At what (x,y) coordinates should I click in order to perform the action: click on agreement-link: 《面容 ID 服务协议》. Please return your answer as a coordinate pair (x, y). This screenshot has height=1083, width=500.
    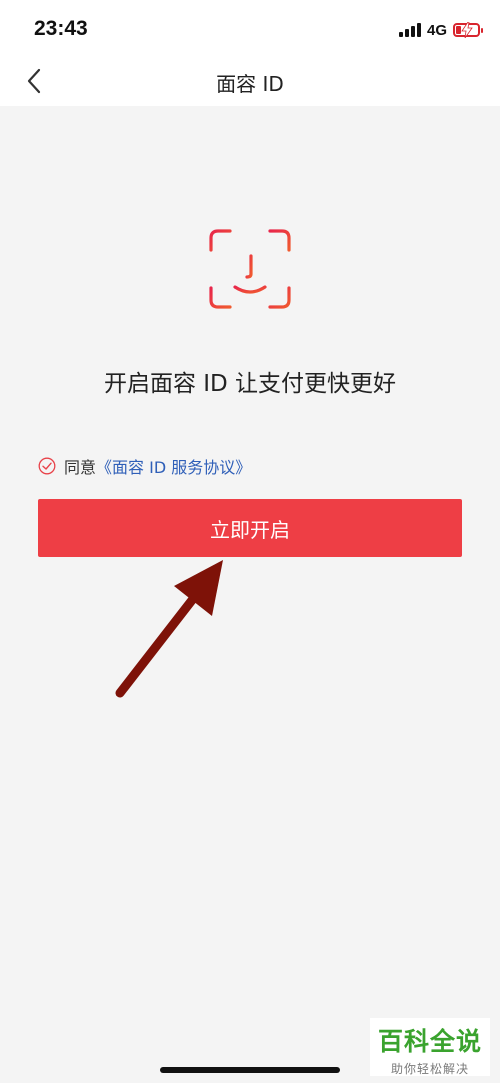
    Looking at the image, I should click on (173, 466).